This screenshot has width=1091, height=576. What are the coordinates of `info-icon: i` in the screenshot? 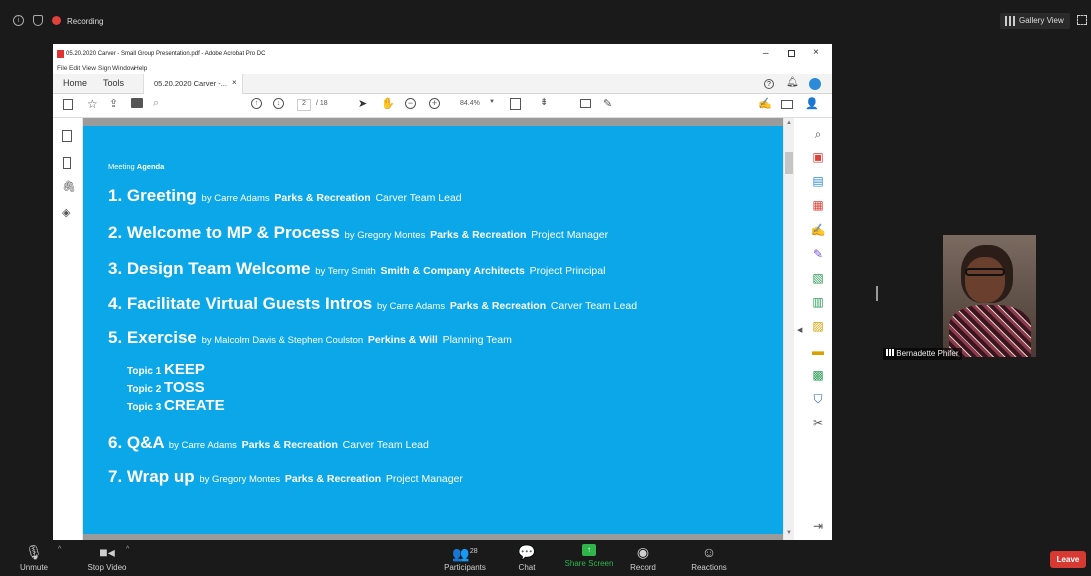 It's located at (18, 20).